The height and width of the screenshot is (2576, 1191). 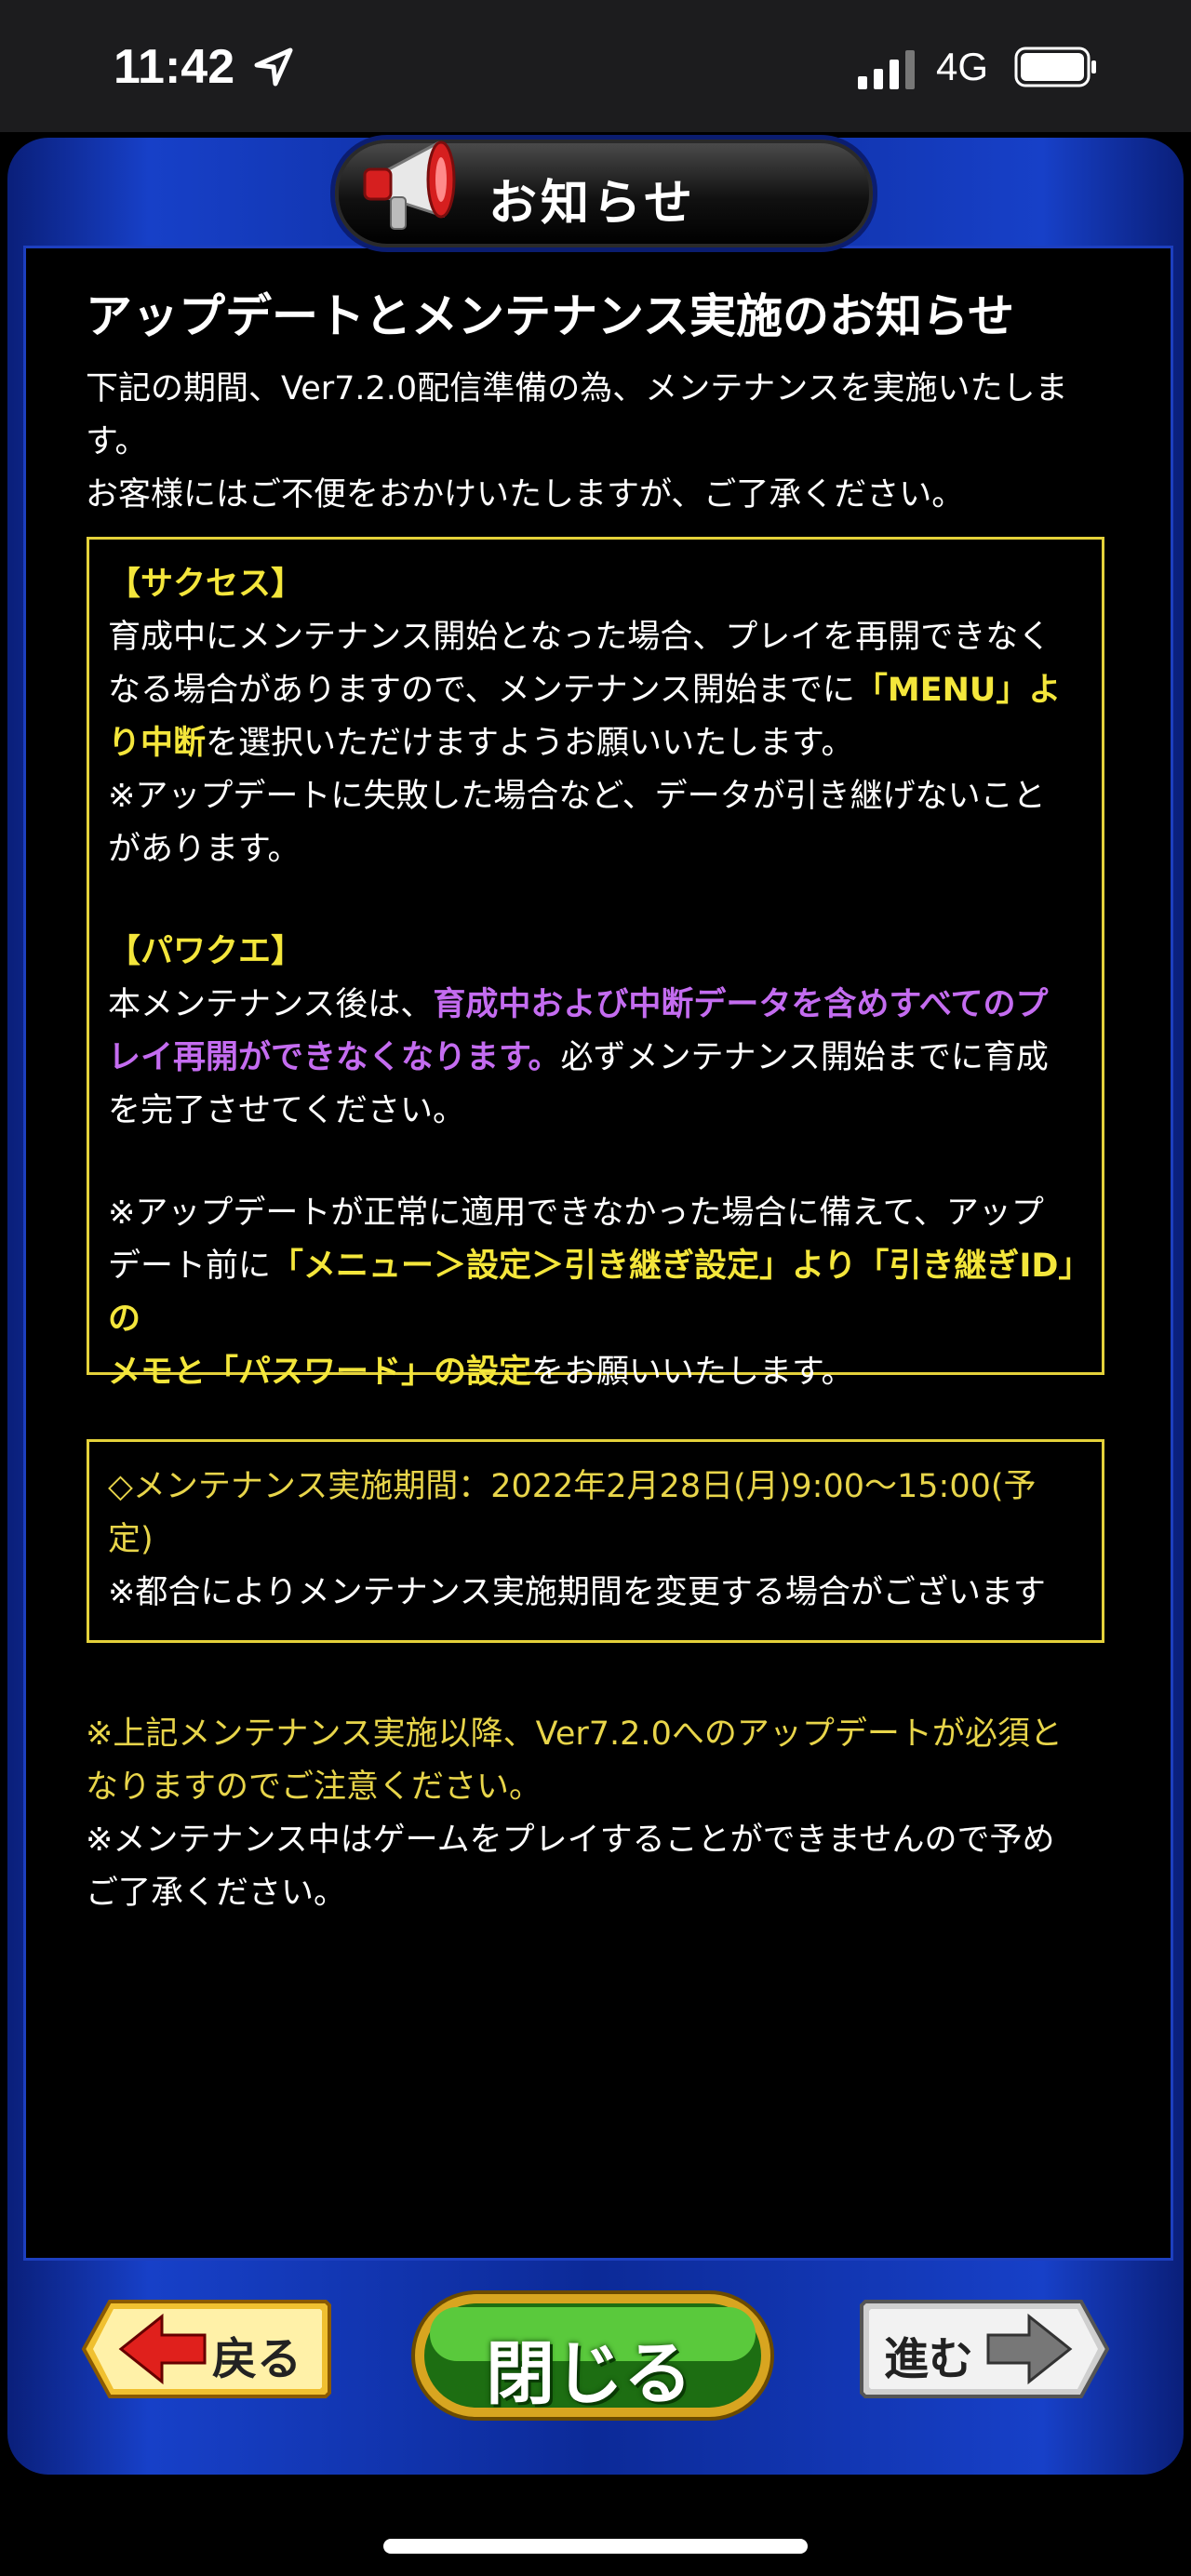 I want to click on box-line: り中断を選択いただけますようお願いいたします。, so click(x=481, y=743).